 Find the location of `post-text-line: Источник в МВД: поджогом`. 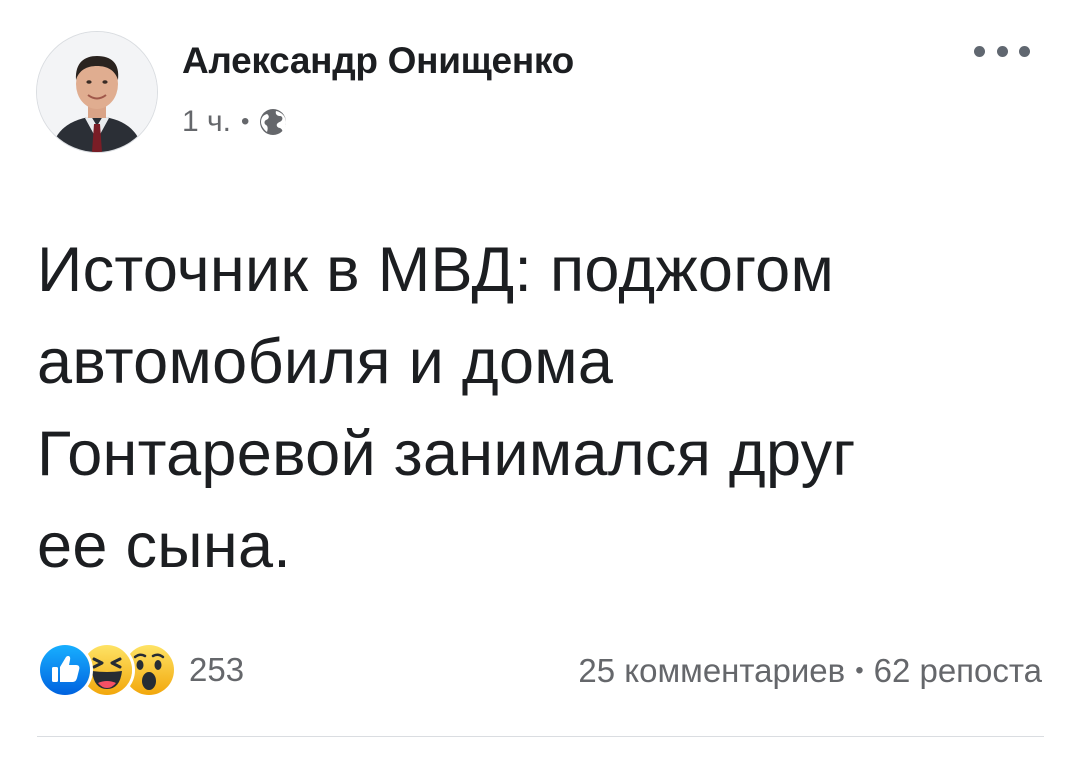

post-text-line: Источник в МВД: поджогом is located at coordinates (436, 270).